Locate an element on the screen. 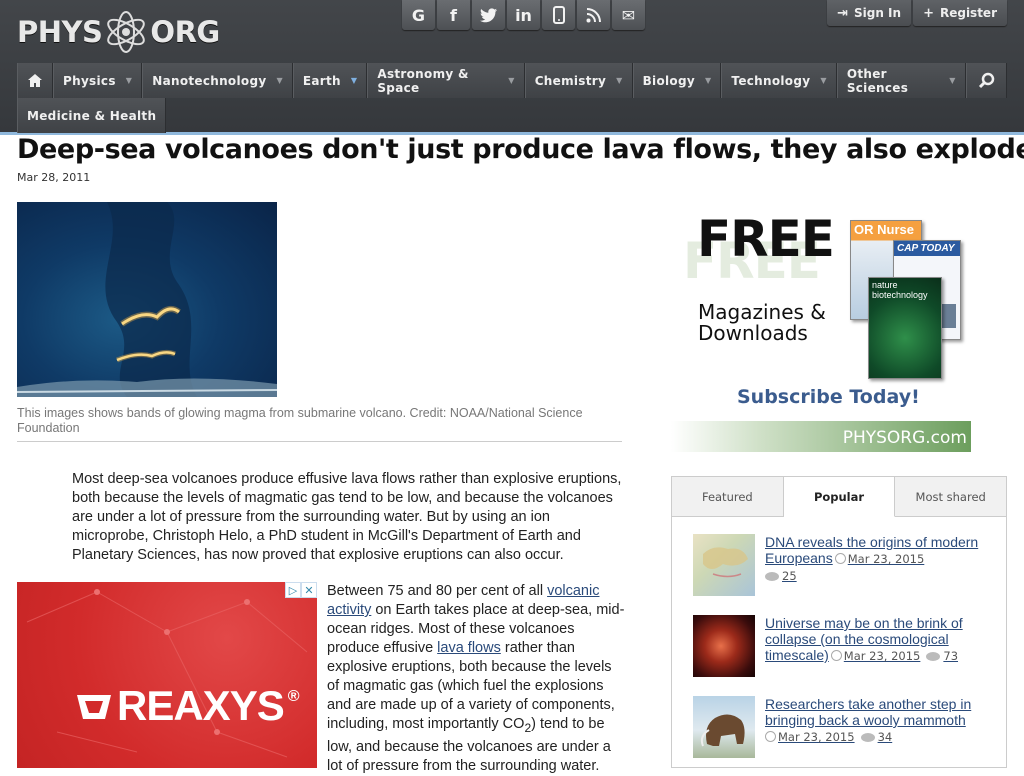 The width and height of the screenshot is (1024, 776). comment-count: 25 is located at coordinates (789, 576).